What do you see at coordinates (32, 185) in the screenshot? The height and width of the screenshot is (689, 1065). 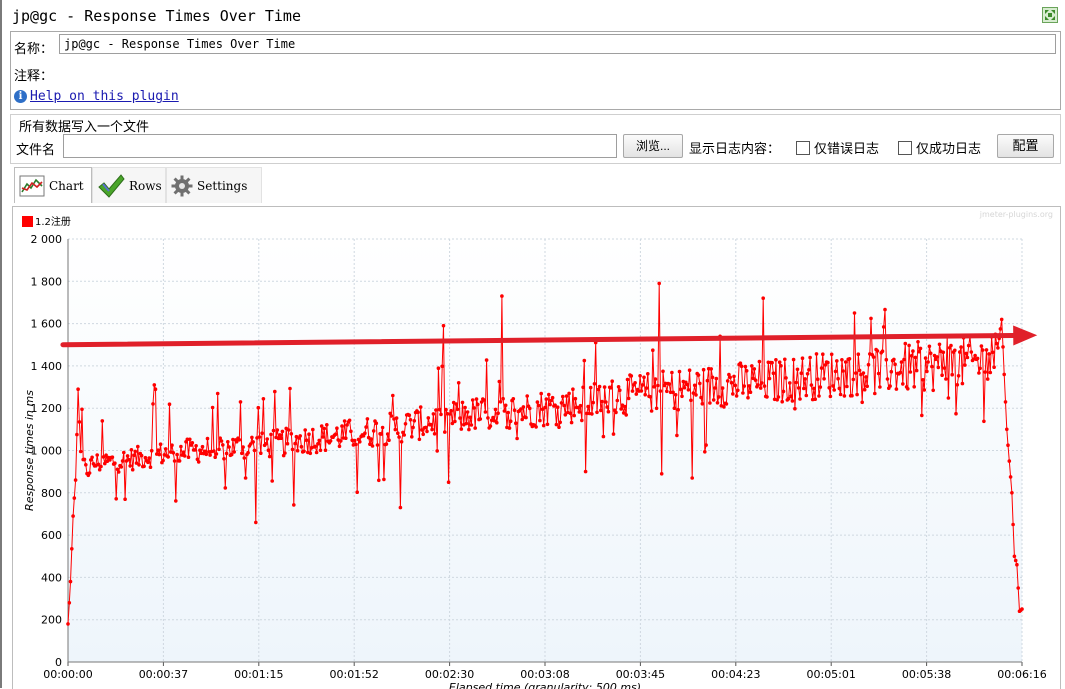 I see `chart-icon` at bounding box center [32, 185].